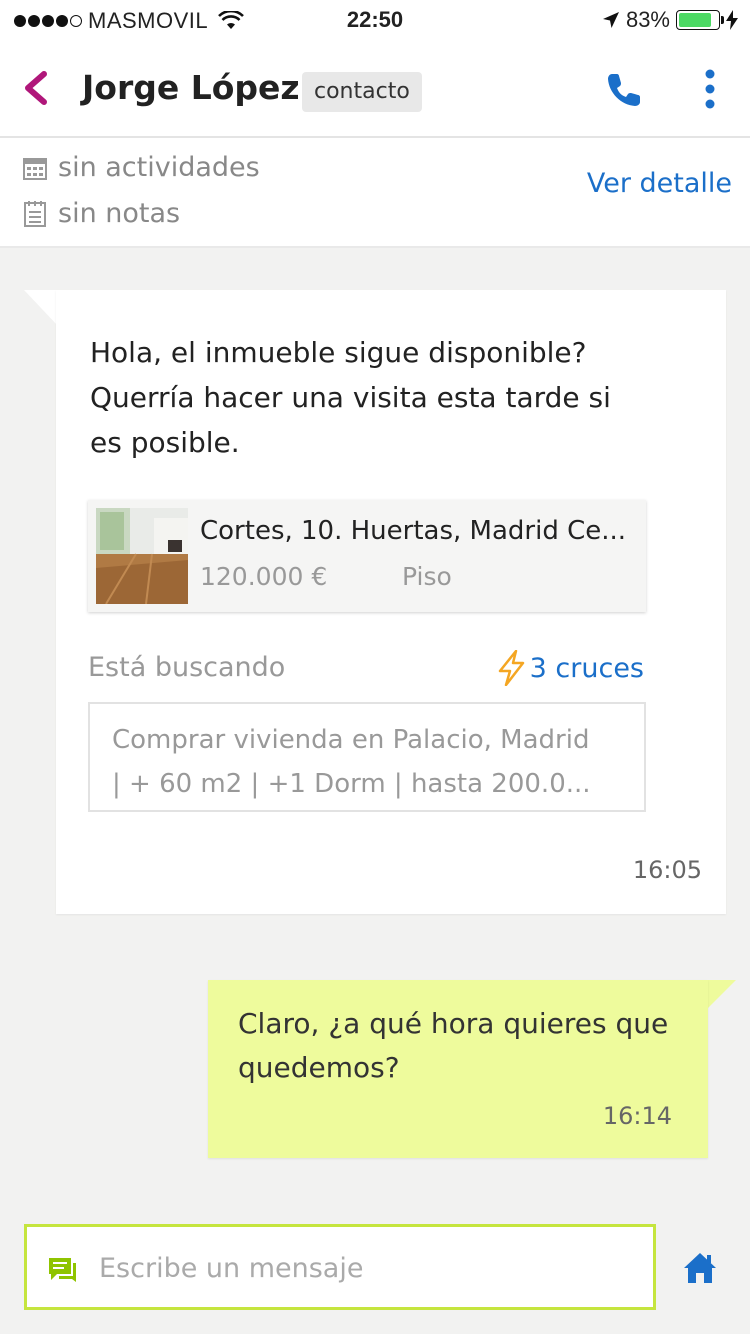 The width and height of the screenshot is (750, 1334). I want to click on matches-link: 3 cruces, so click(570, 668).